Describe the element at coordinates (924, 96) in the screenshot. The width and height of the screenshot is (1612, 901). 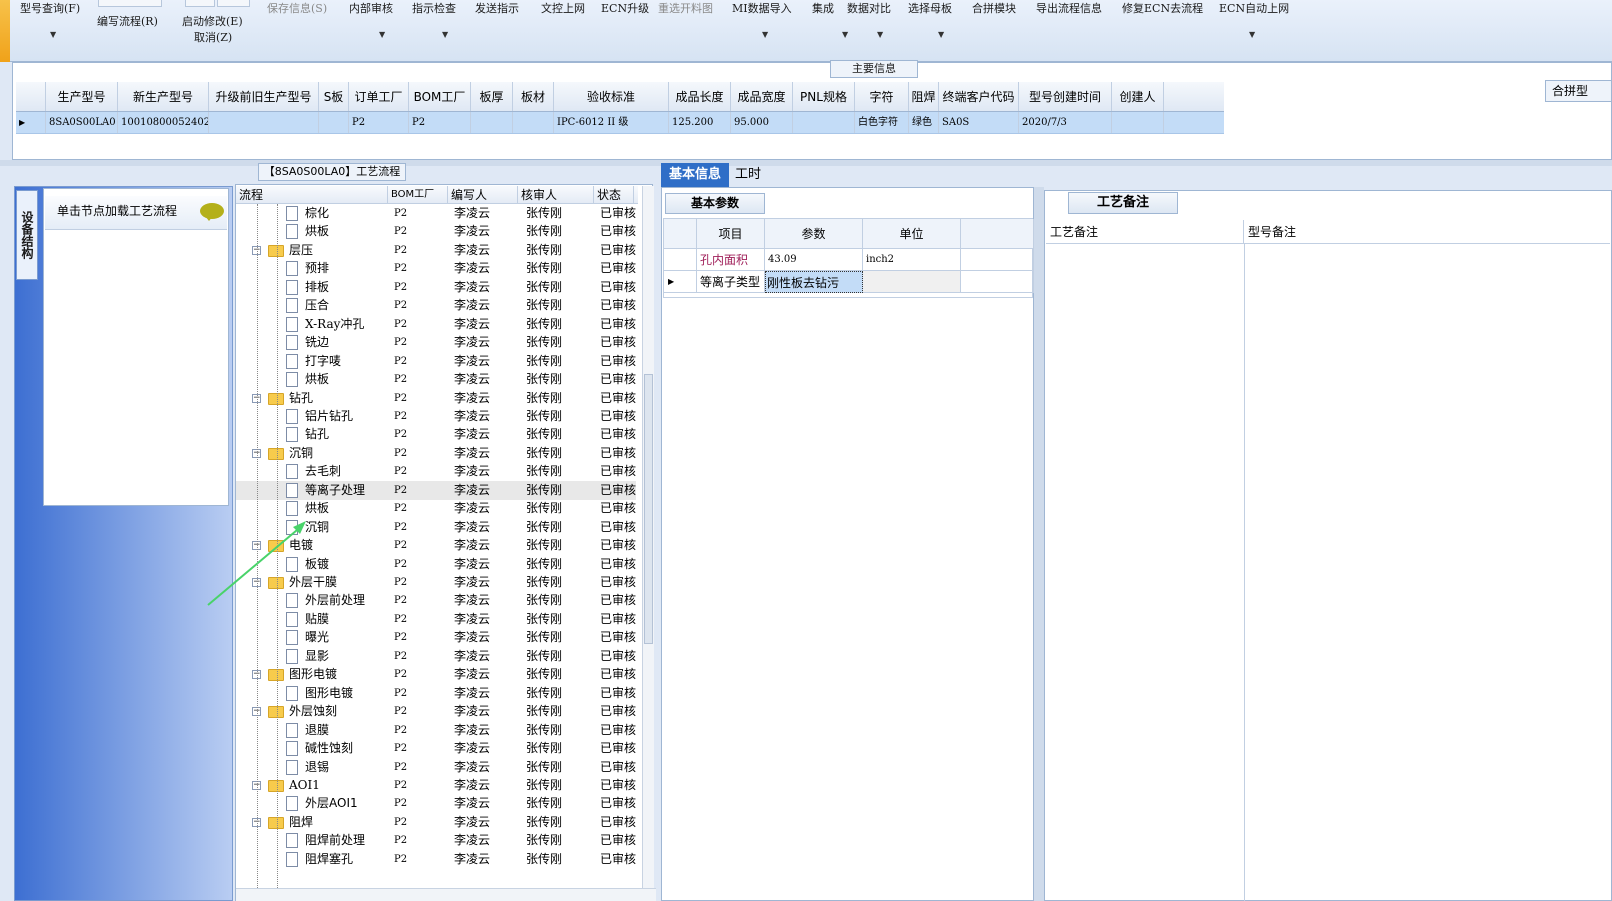
I see `grid-col-header: 阻焊` at that location.